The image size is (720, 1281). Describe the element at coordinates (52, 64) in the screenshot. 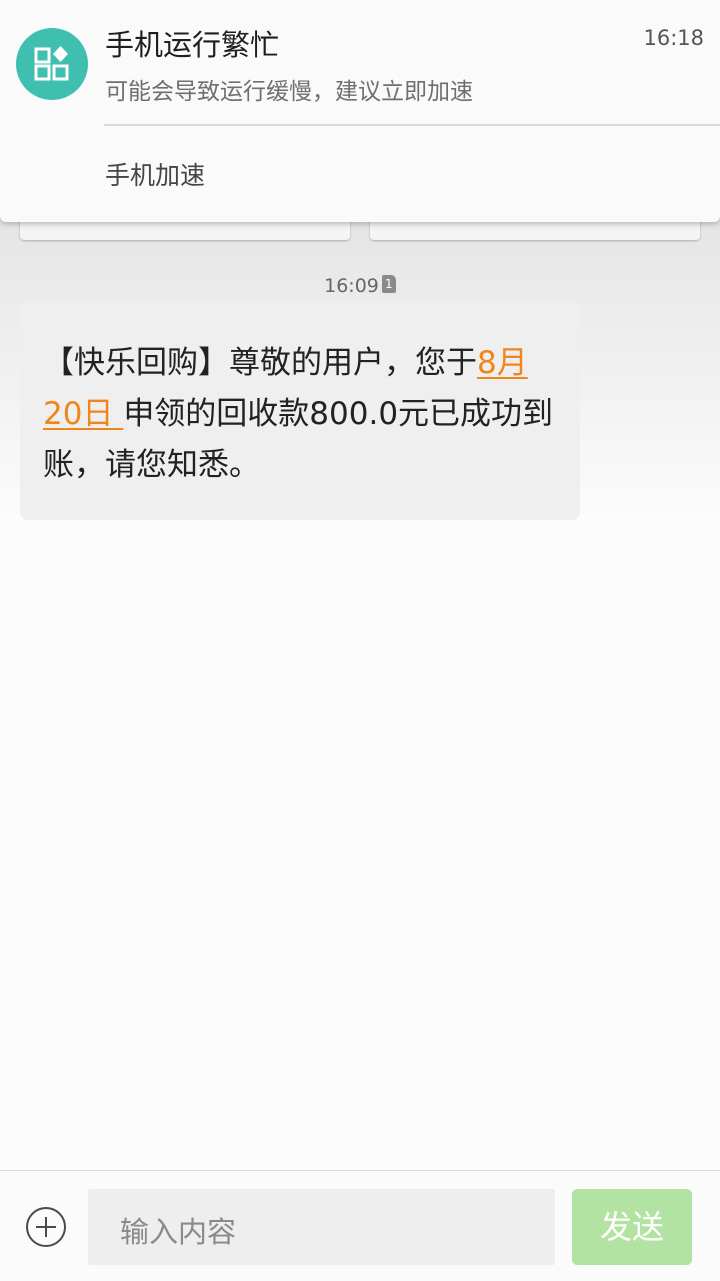

I see `apps-grid-icon` at that location.